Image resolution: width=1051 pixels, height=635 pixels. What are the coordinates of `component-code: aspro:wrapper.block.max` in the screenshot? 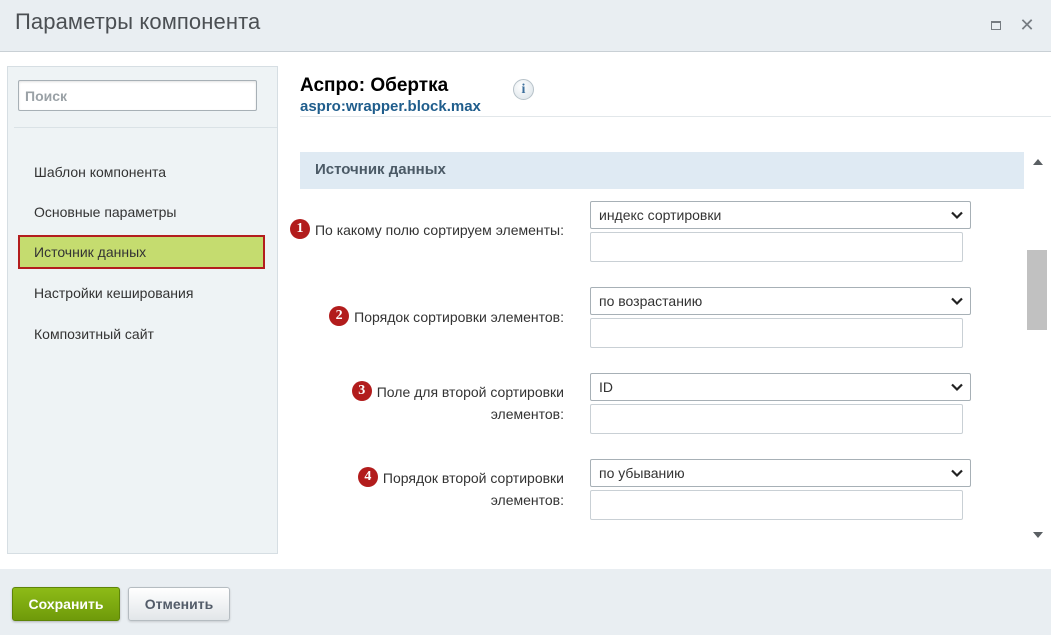 It's located at (390, 106).